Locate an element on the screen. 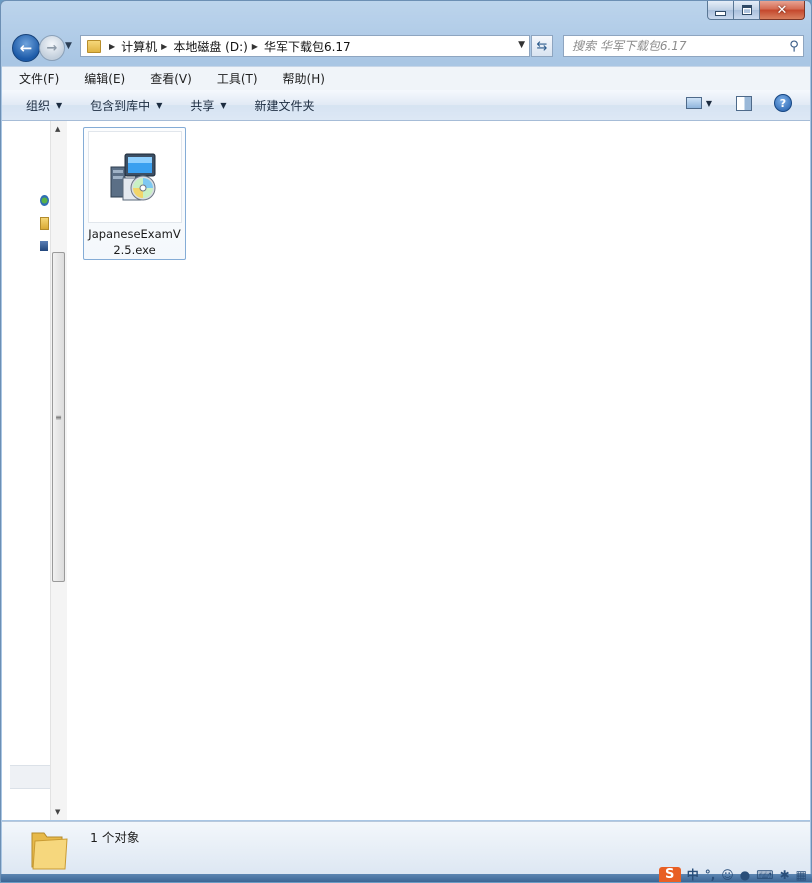  maximize-button is located at coordinates (747, 10).